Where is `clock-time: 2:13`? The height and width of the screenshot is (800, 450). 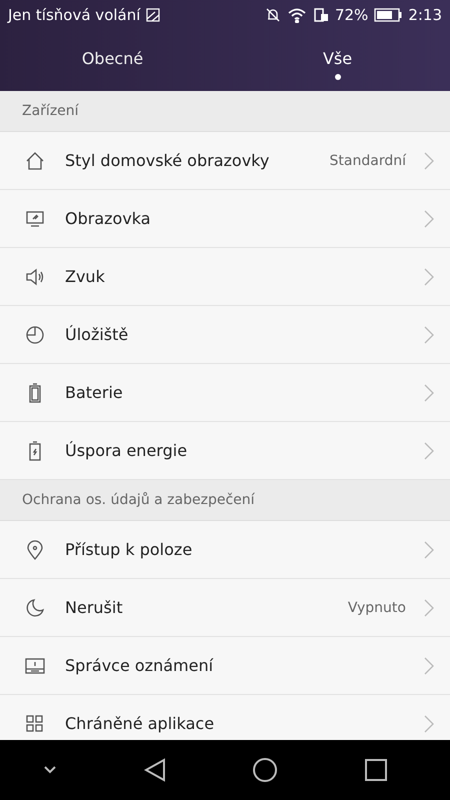 clock-time: 2:13 is located at coordinates (425, 15).